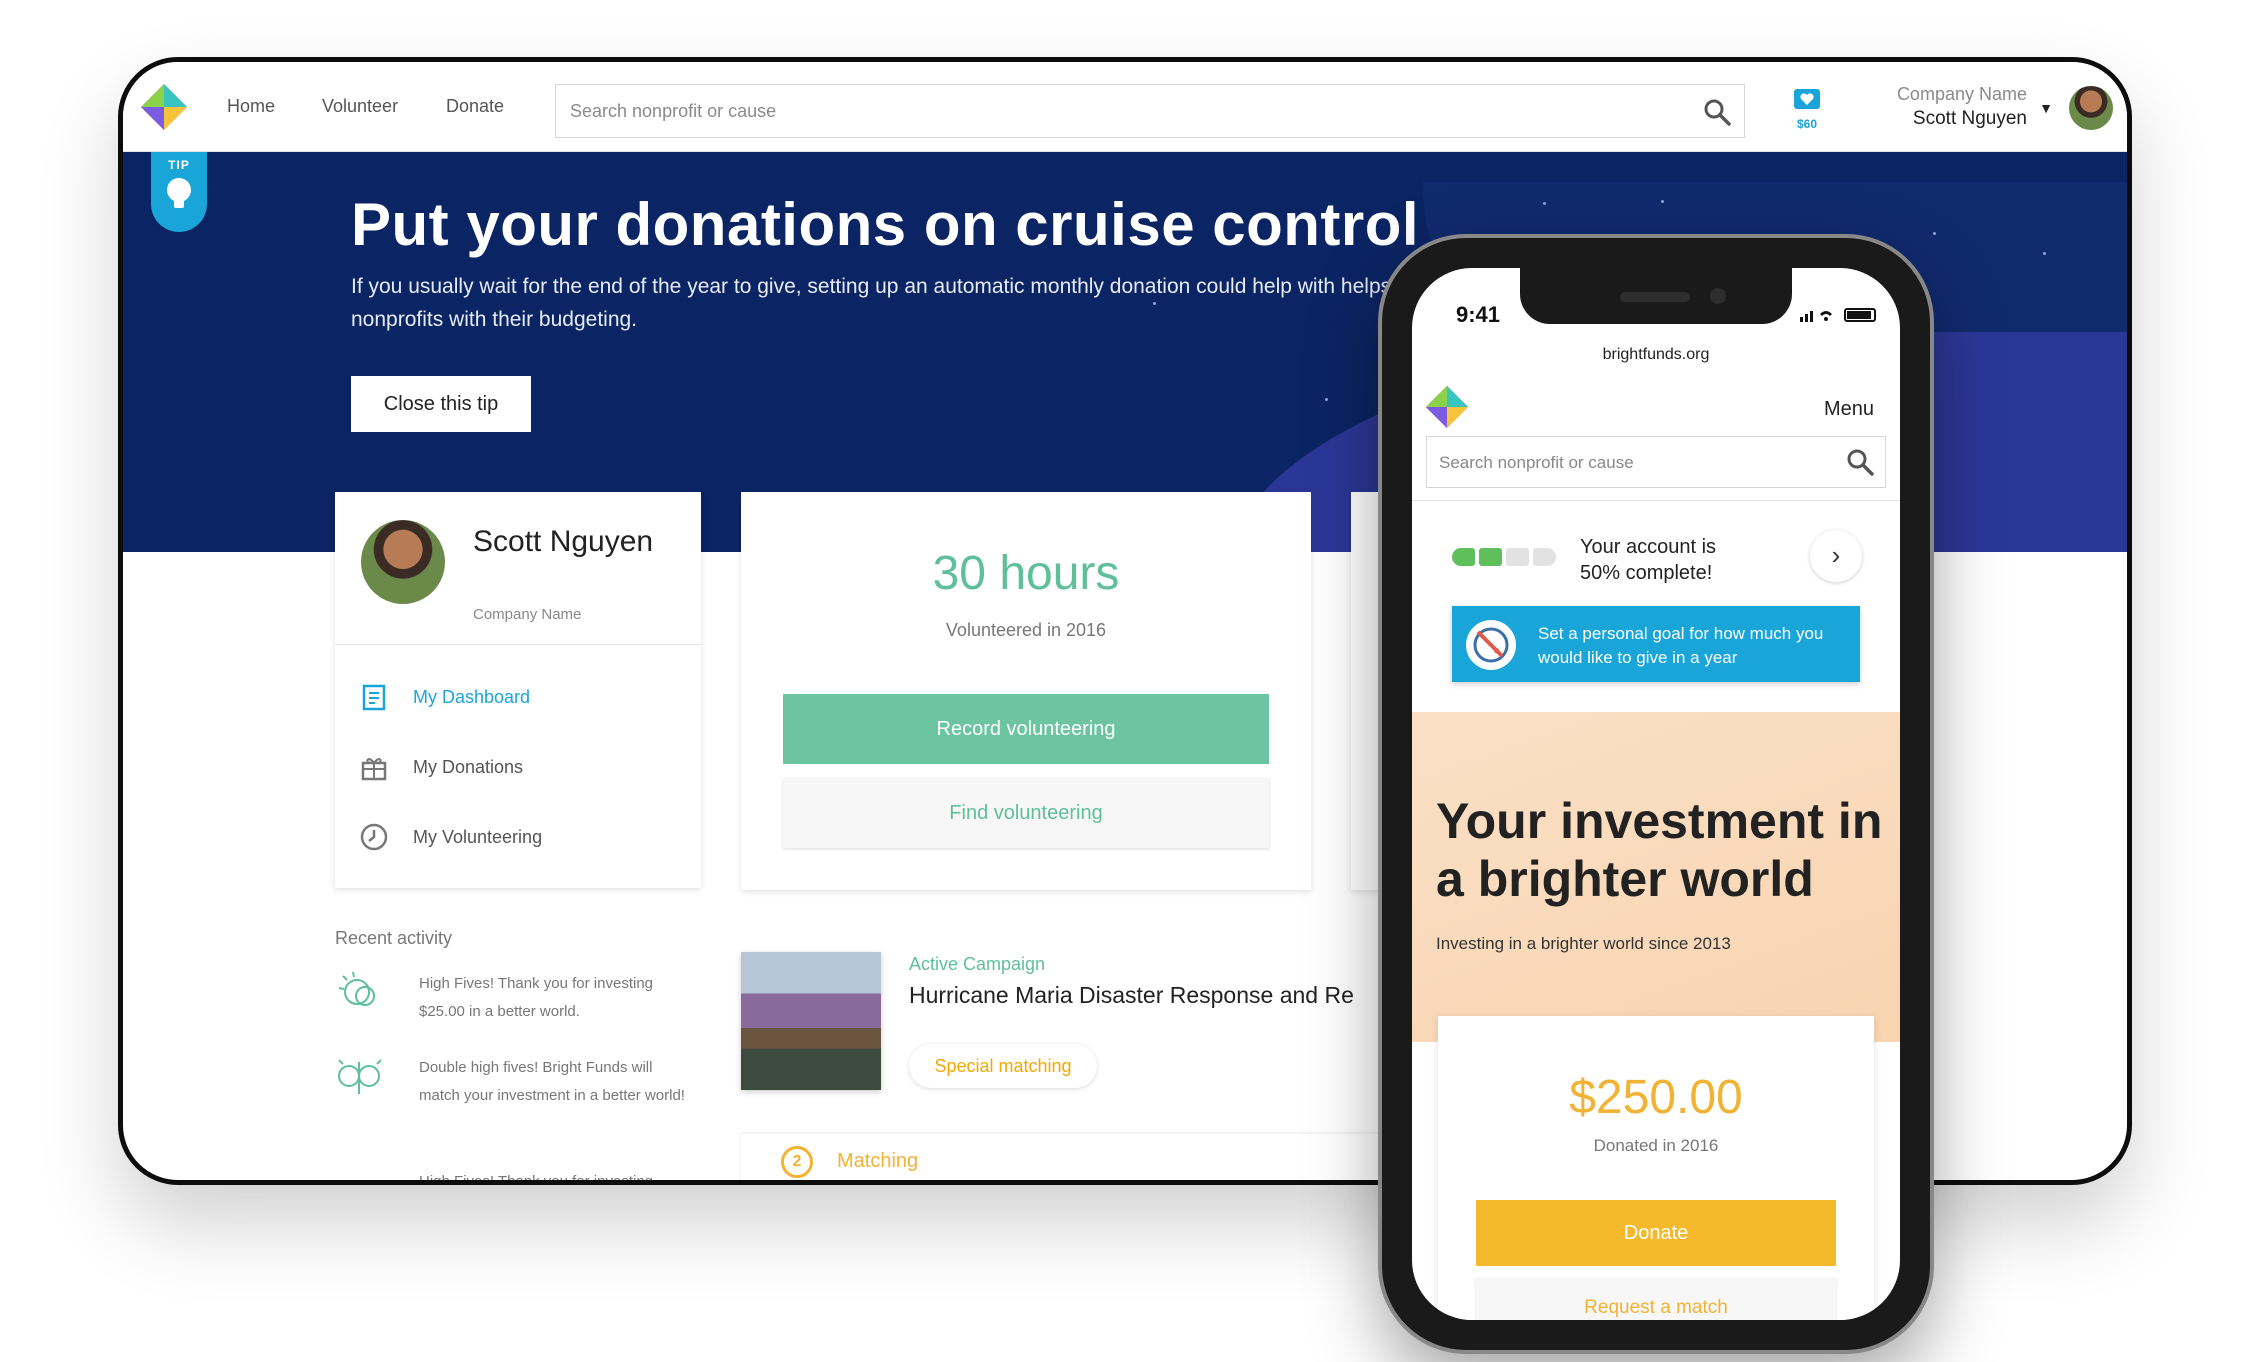 Image resolution: width=2248 pixels, height=1362 pixels. Describe the element at coordinates (1150, 111) in the screenshot. I see `search-input: Search nonprofit or cause` at that location.